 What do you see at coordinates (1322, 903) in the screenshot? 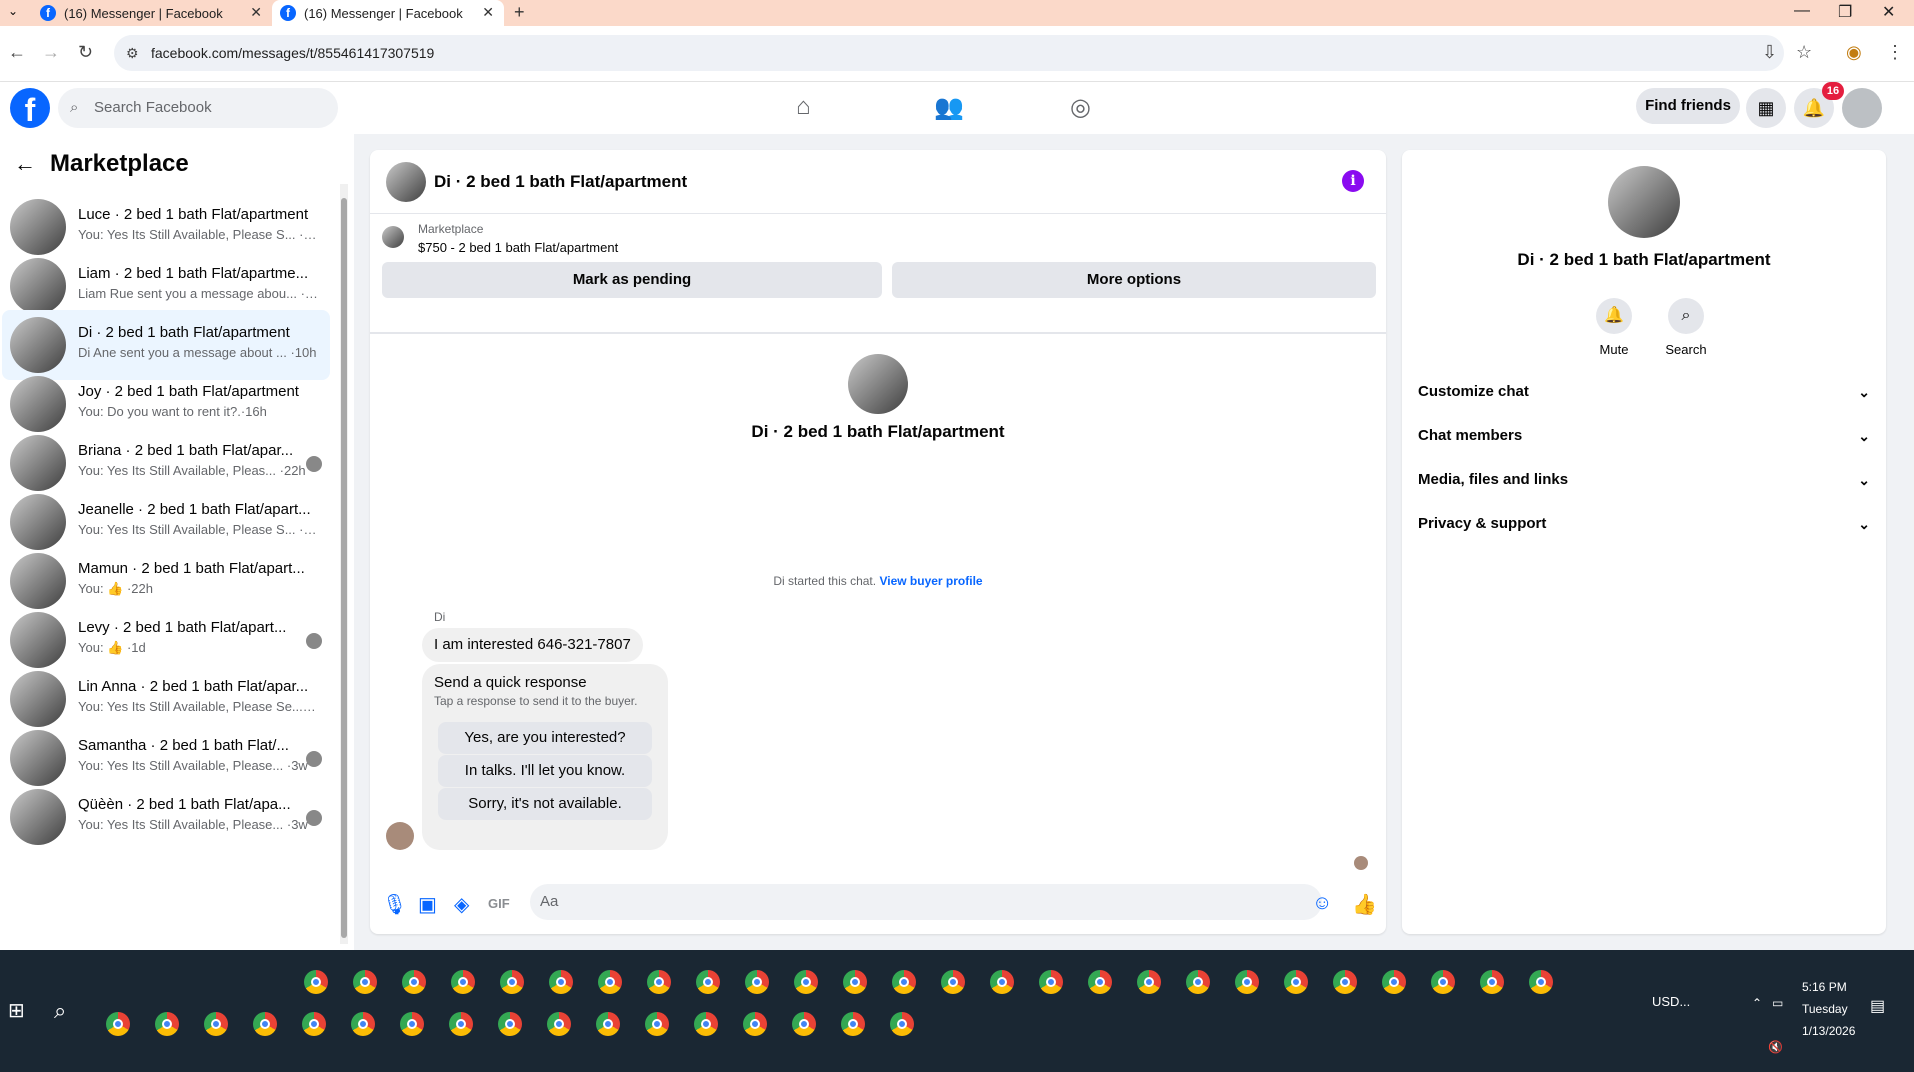
I see `emoji-icon: ☺` at bounding box center [1322, 903].